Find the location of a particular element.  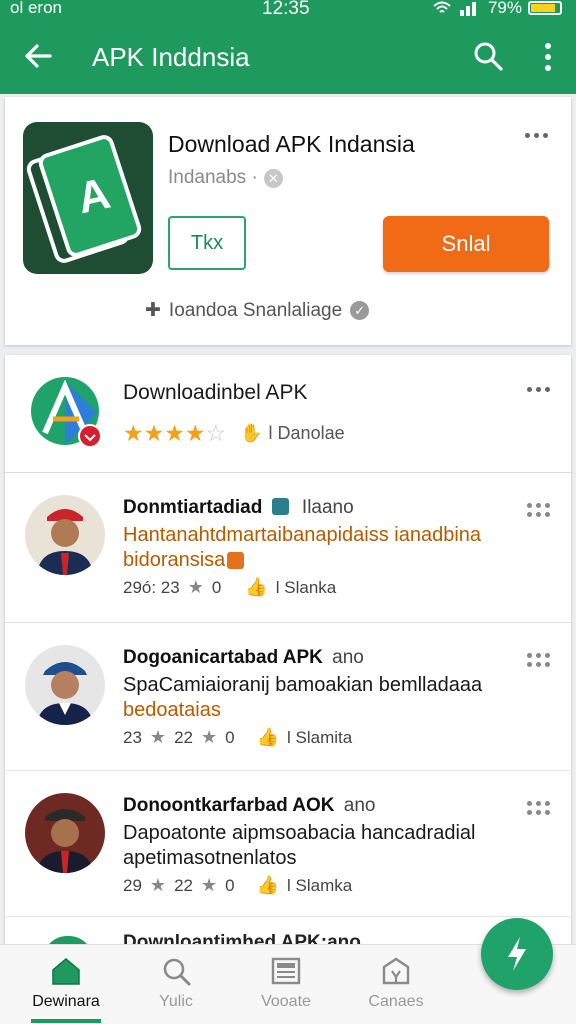

status-bar: ol eron 12:35 79% is located at coordinates (288, 11).